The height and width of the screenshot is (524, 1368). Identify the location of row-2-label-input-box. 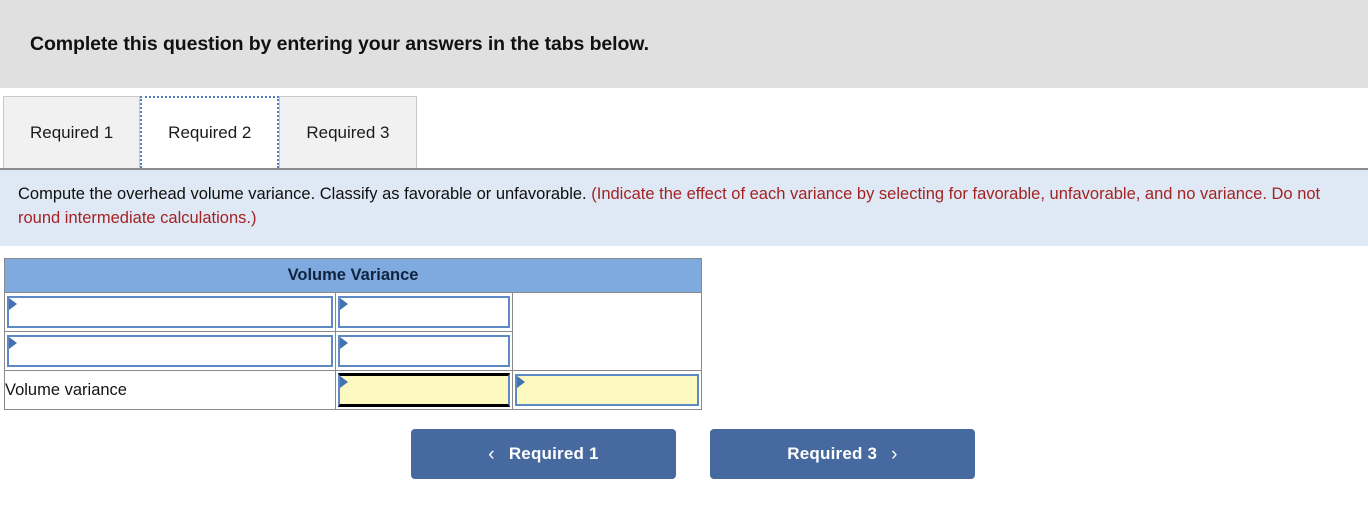
(170, 351).